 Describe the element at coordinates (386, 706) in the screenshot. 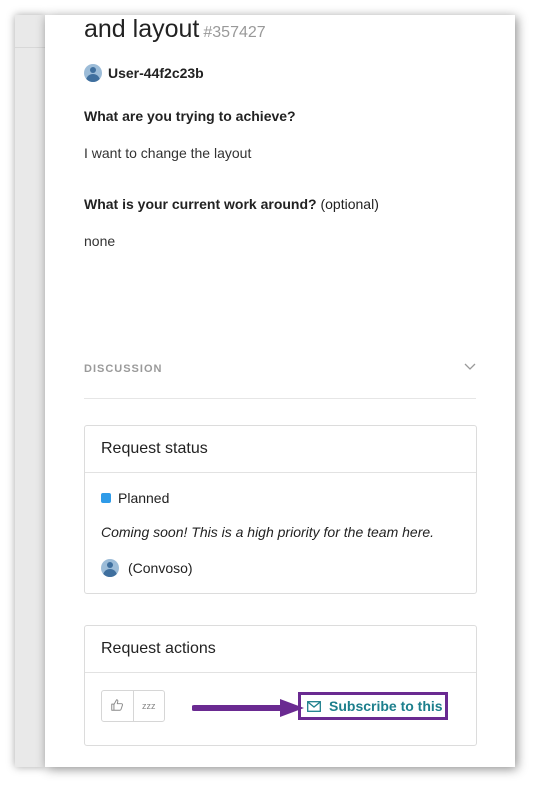

I see `subscribe-label: Subscribe to this` at that location.